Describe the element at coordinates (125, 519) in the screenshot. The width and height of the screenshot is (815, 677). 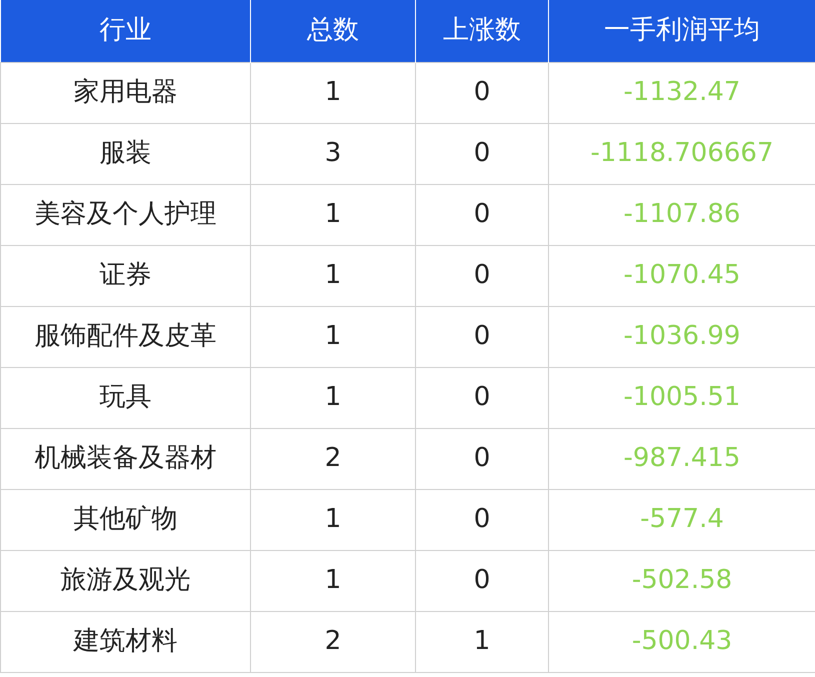
I see `table-cell: 其他矿物` at that location.